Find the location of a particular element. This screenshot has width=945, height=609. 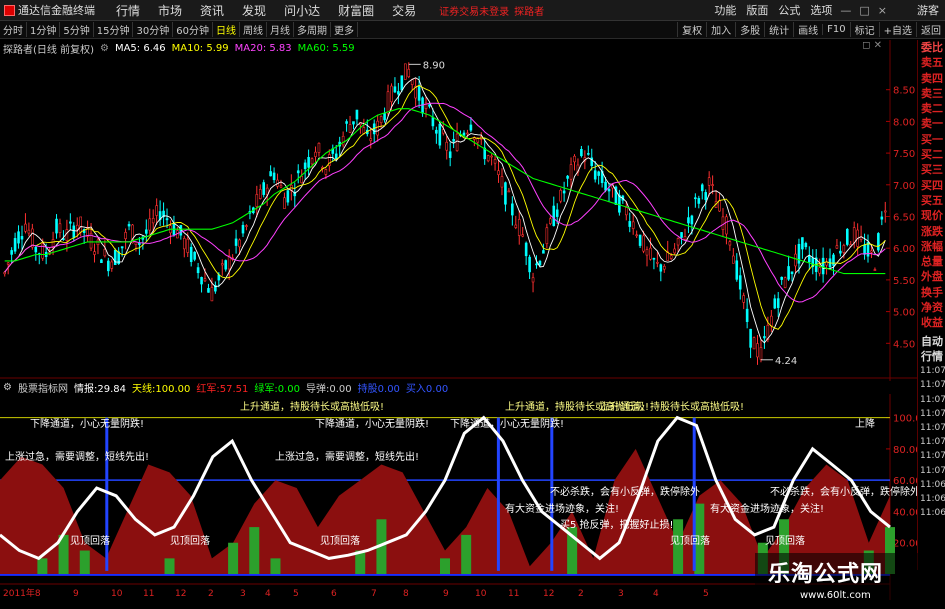

sidebar-quote-item: 买五 is located at coordinates (931, 200).